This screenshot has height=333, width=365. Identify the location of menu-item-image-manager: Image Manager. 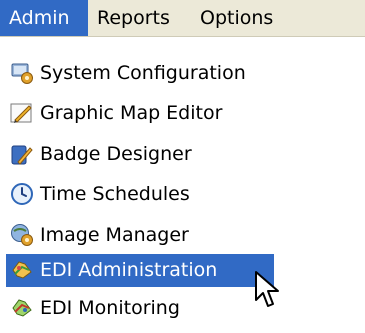
(140, 235).